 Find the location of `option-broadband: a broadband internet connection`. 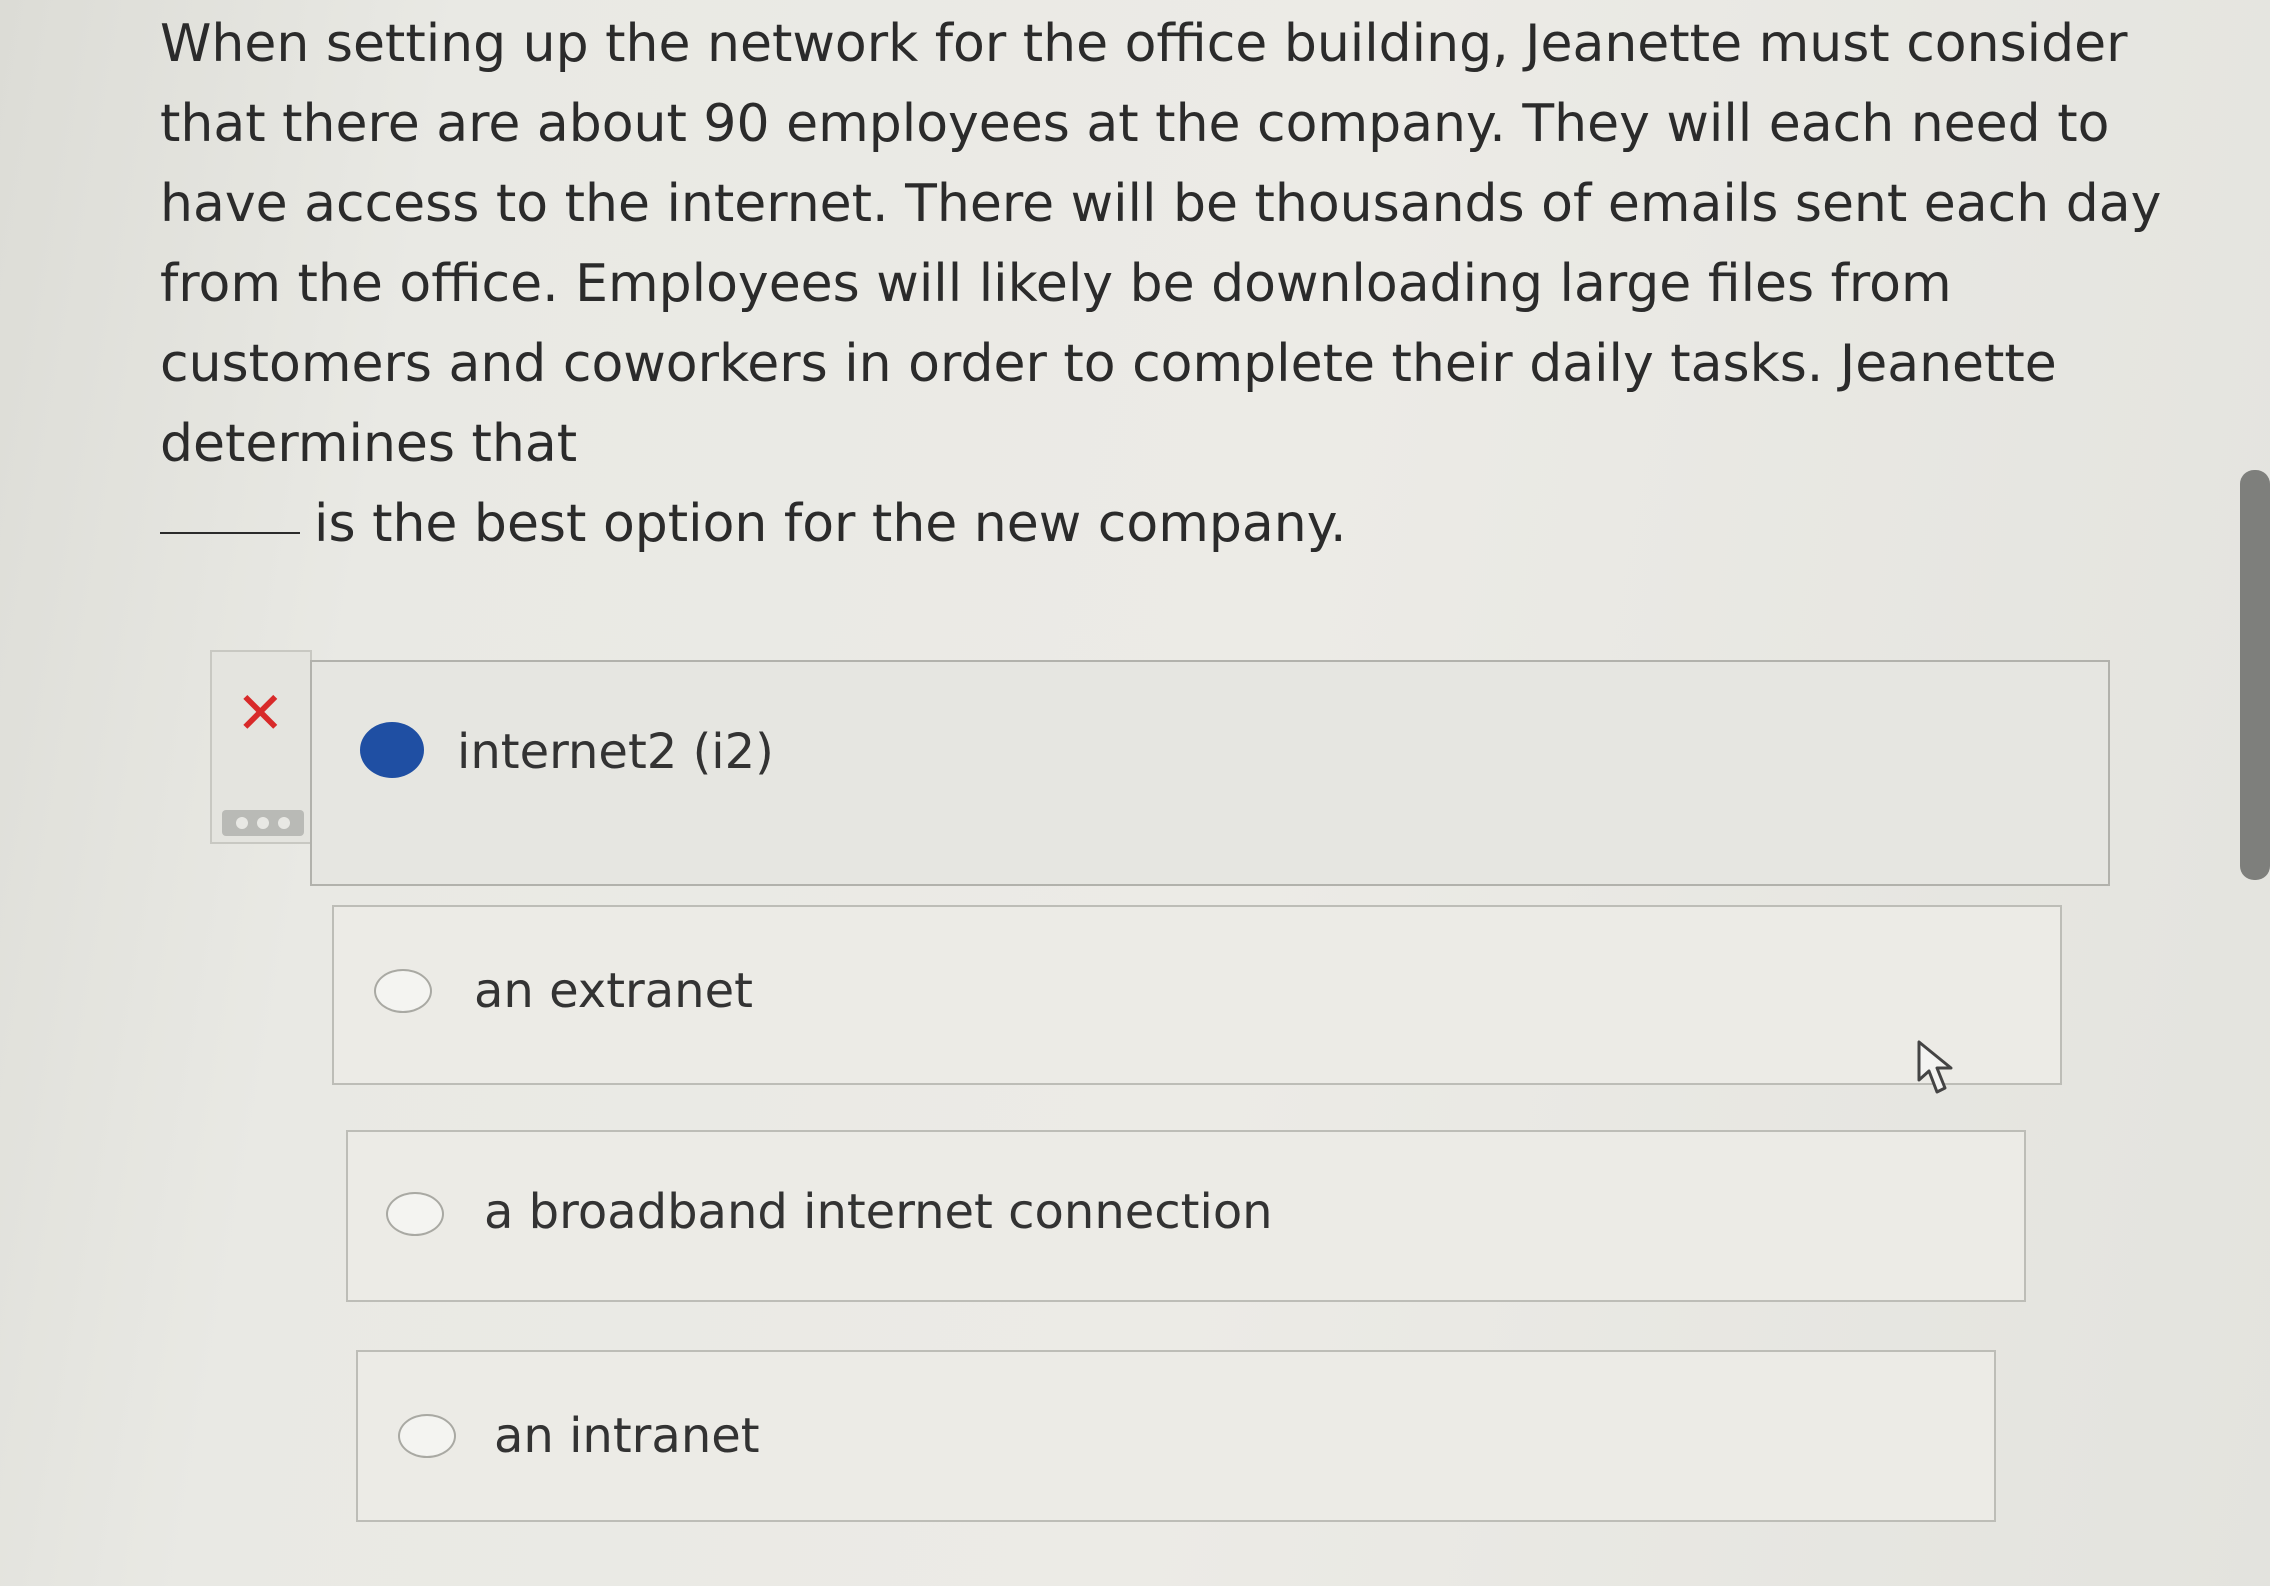

option-broadband: a broadband internet connection is located at coordinates (1186, 1216).